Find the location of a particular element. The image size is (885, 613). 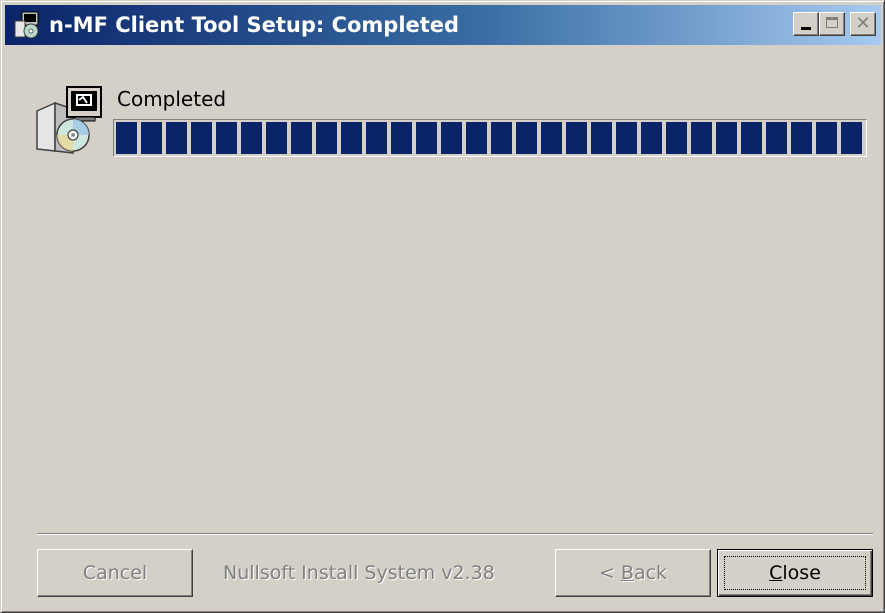

close-label-accel: C is located at coordinates (776, 573).